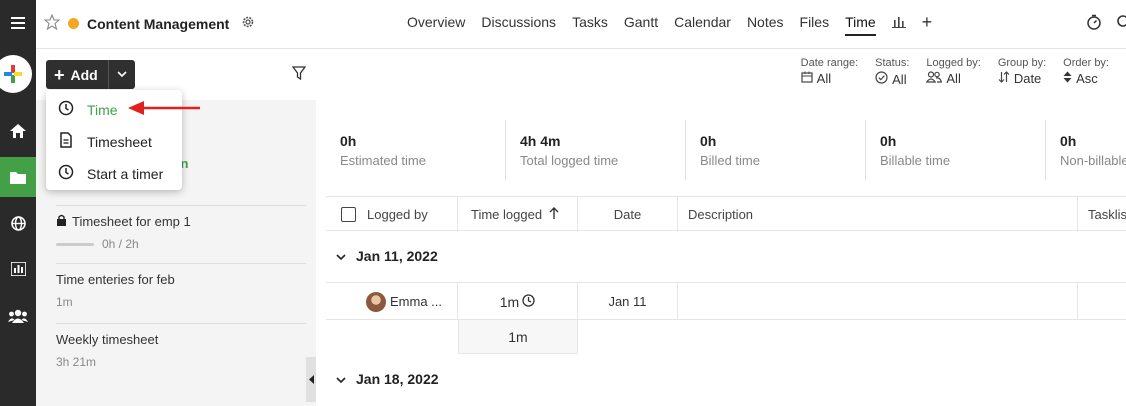 The height and width of the screenshot is (406, 1126). Describe the element at coordinates (158, 23) in the screenshot. I see `project-title: Content Management` at that location.